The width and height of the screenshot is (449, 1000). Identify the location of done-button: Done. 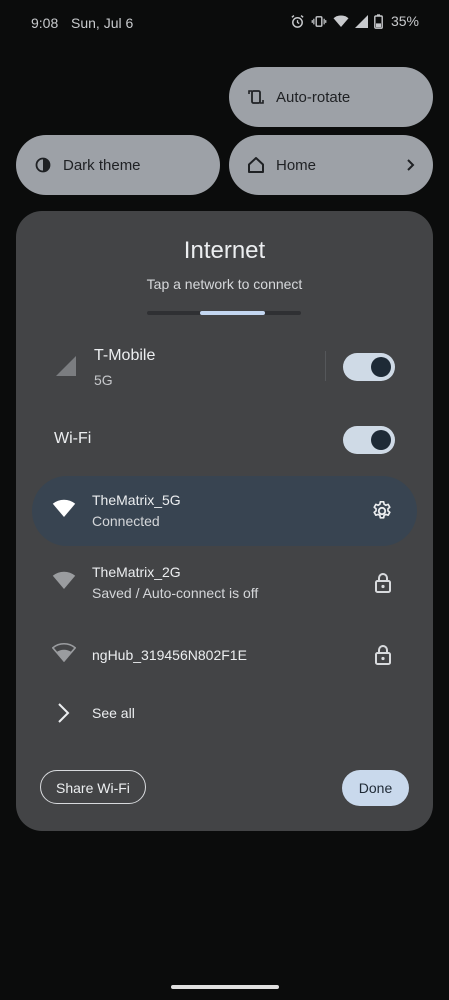
(375, 788).